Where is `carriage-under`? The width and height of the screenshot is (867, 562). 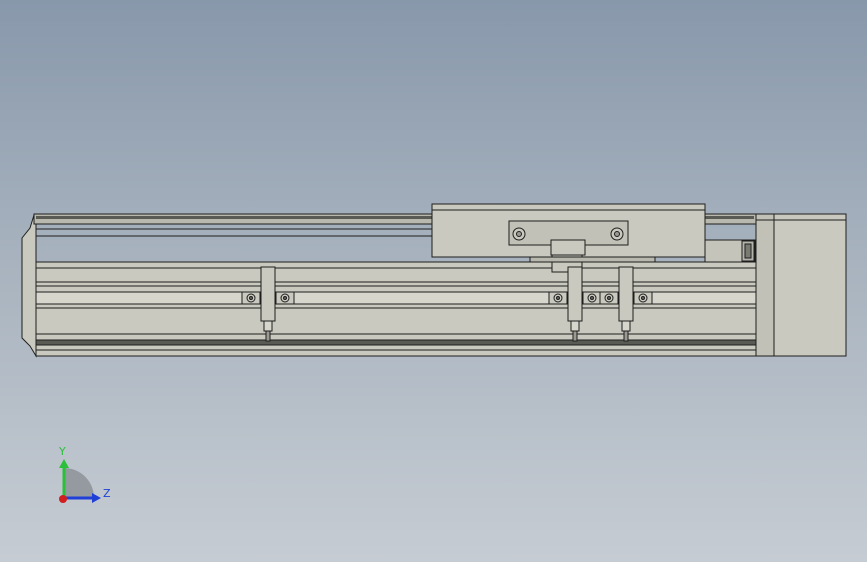
carriage-under is located at coordinates (592, 259).